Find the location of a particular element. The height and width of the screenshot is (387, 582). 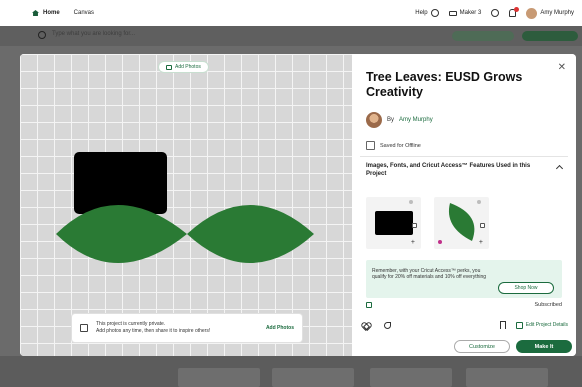

add-photos-link: Add Photos is located at coordinates (280, 328).